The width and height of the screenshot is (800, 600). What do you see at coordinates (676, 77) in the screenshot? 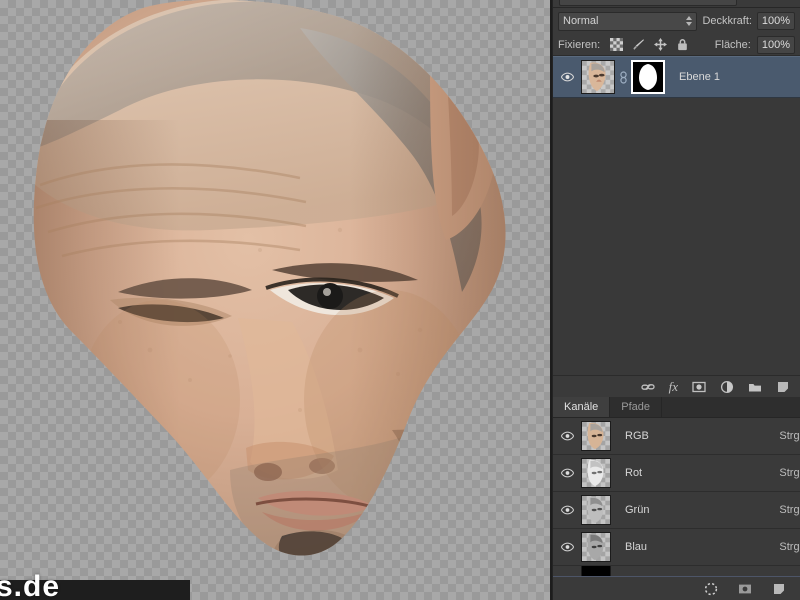
I see `table-row: Ebene 1` at bounding box center [676, 77].